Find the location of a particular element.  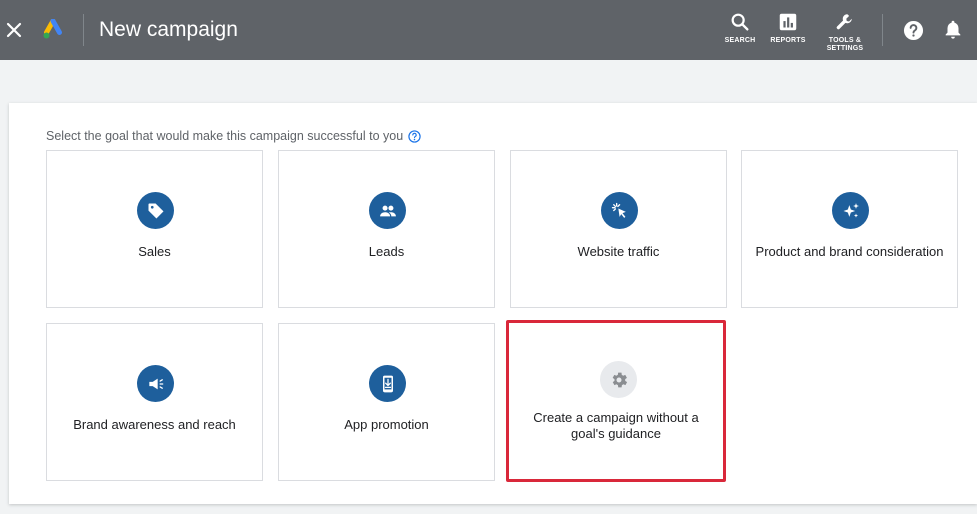

goal-label: Product and brand consideration is located at coordinates (849, 251).